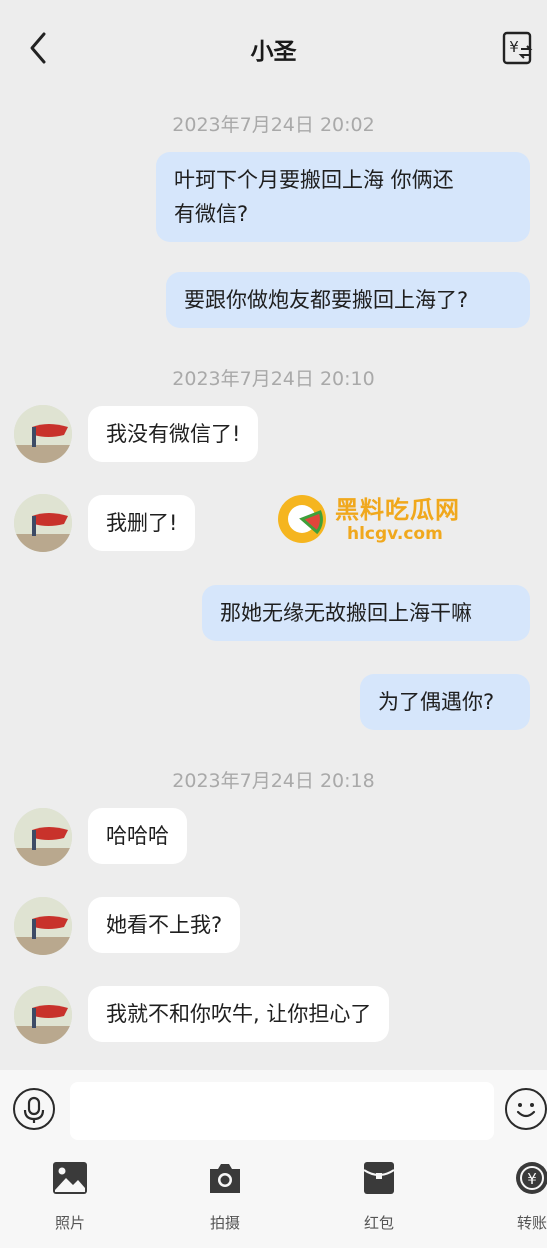 Image resolution: width=547 pixels, height=1248 pixels. What do you see at coordinates (531, 1223) in the screenshot?
I see `transfer-label: 转账` at bounding box center [531, 1223].